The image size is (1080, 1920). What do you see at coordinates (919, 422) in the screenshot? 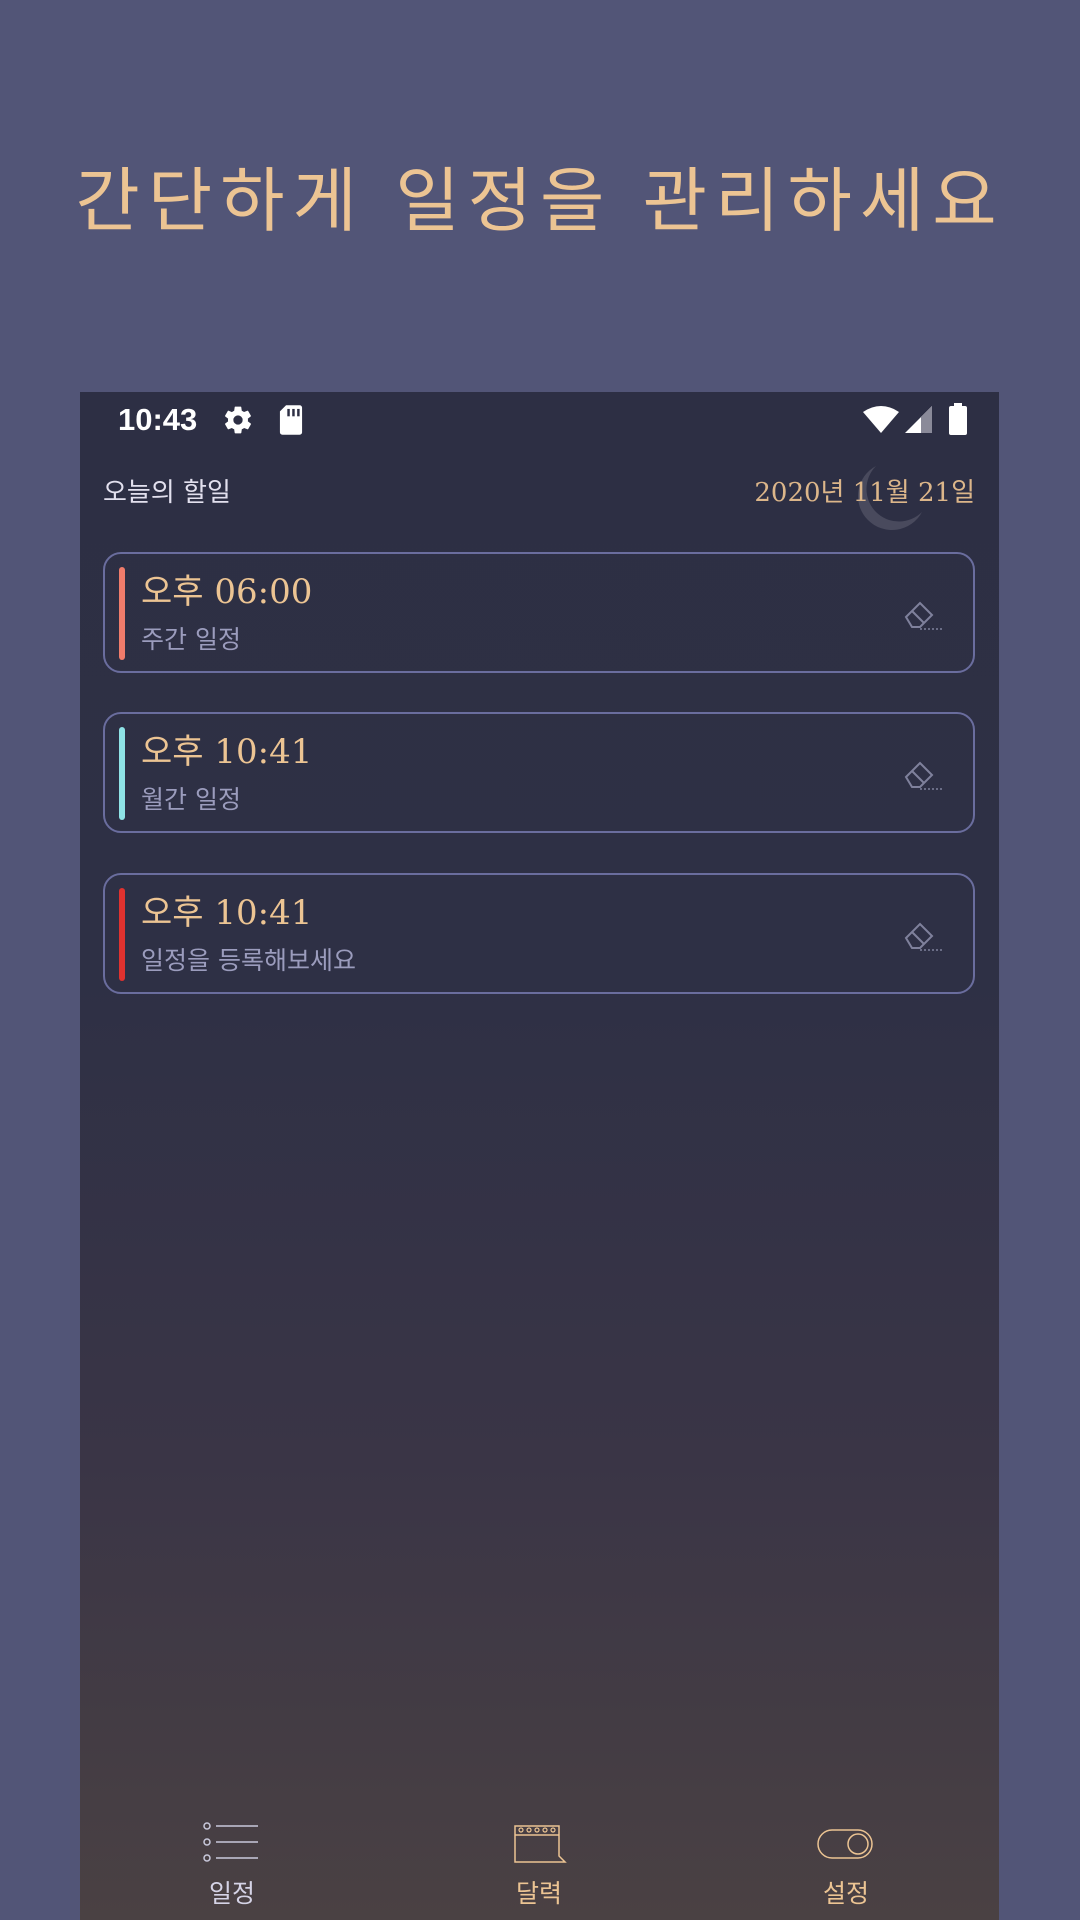
I see `signal-icon` at bounding box center [919, 422].